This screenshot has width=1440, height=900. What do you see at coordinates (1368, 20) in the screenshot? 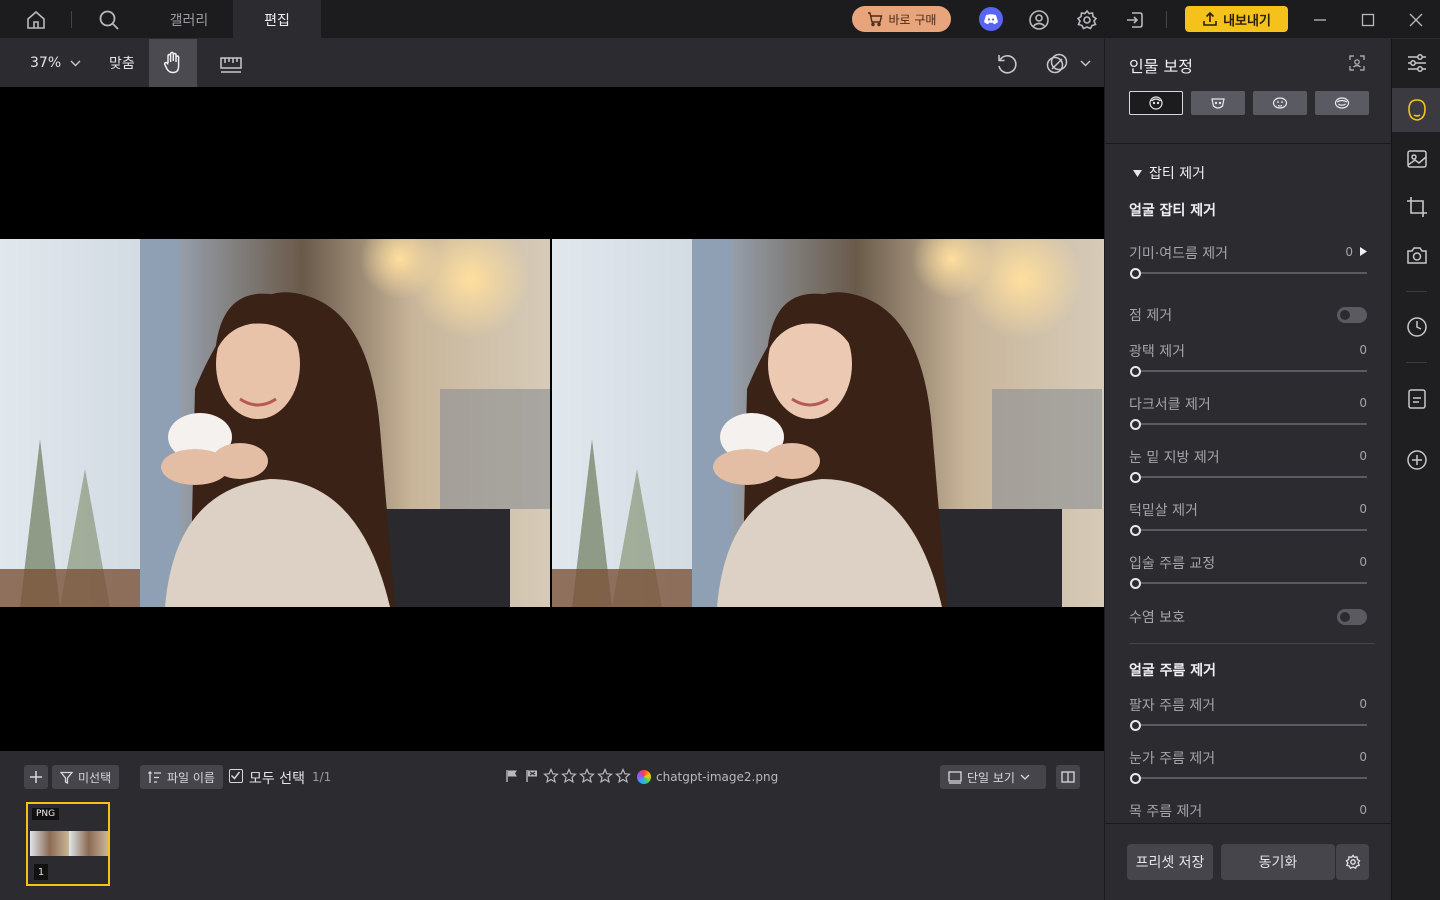
I see `maximize-icon` at bounding box center [1368, 20].